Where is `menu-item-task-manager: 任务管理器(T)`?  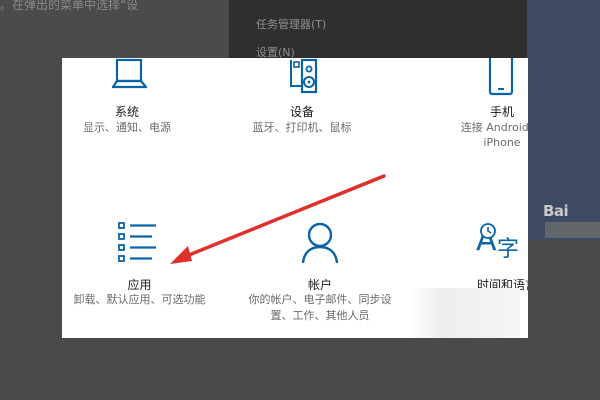 menu-item-task-manager: 任务管理器(T) is located at coordinates (291, 24).